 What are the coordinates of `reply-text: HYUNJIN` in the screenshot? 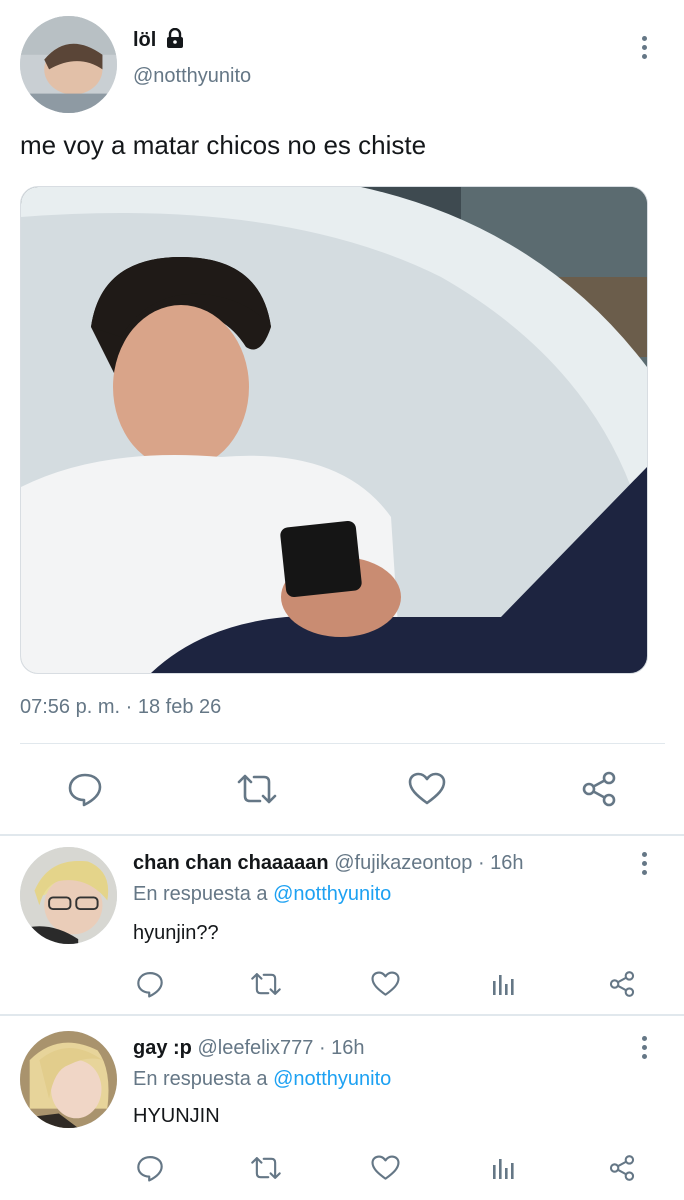 It's located at (176, 1116).